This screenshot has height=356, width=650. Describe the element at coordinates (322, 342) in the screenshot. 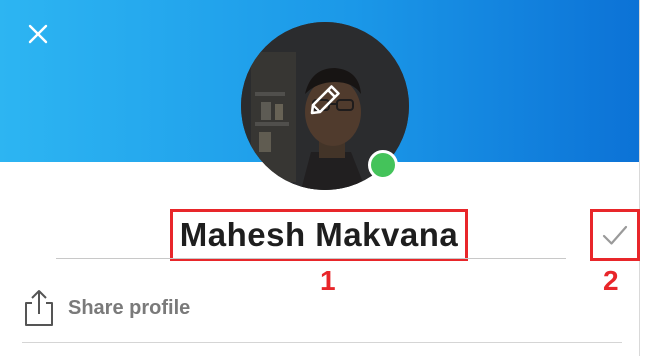

I see `bottom-divider` at that location.